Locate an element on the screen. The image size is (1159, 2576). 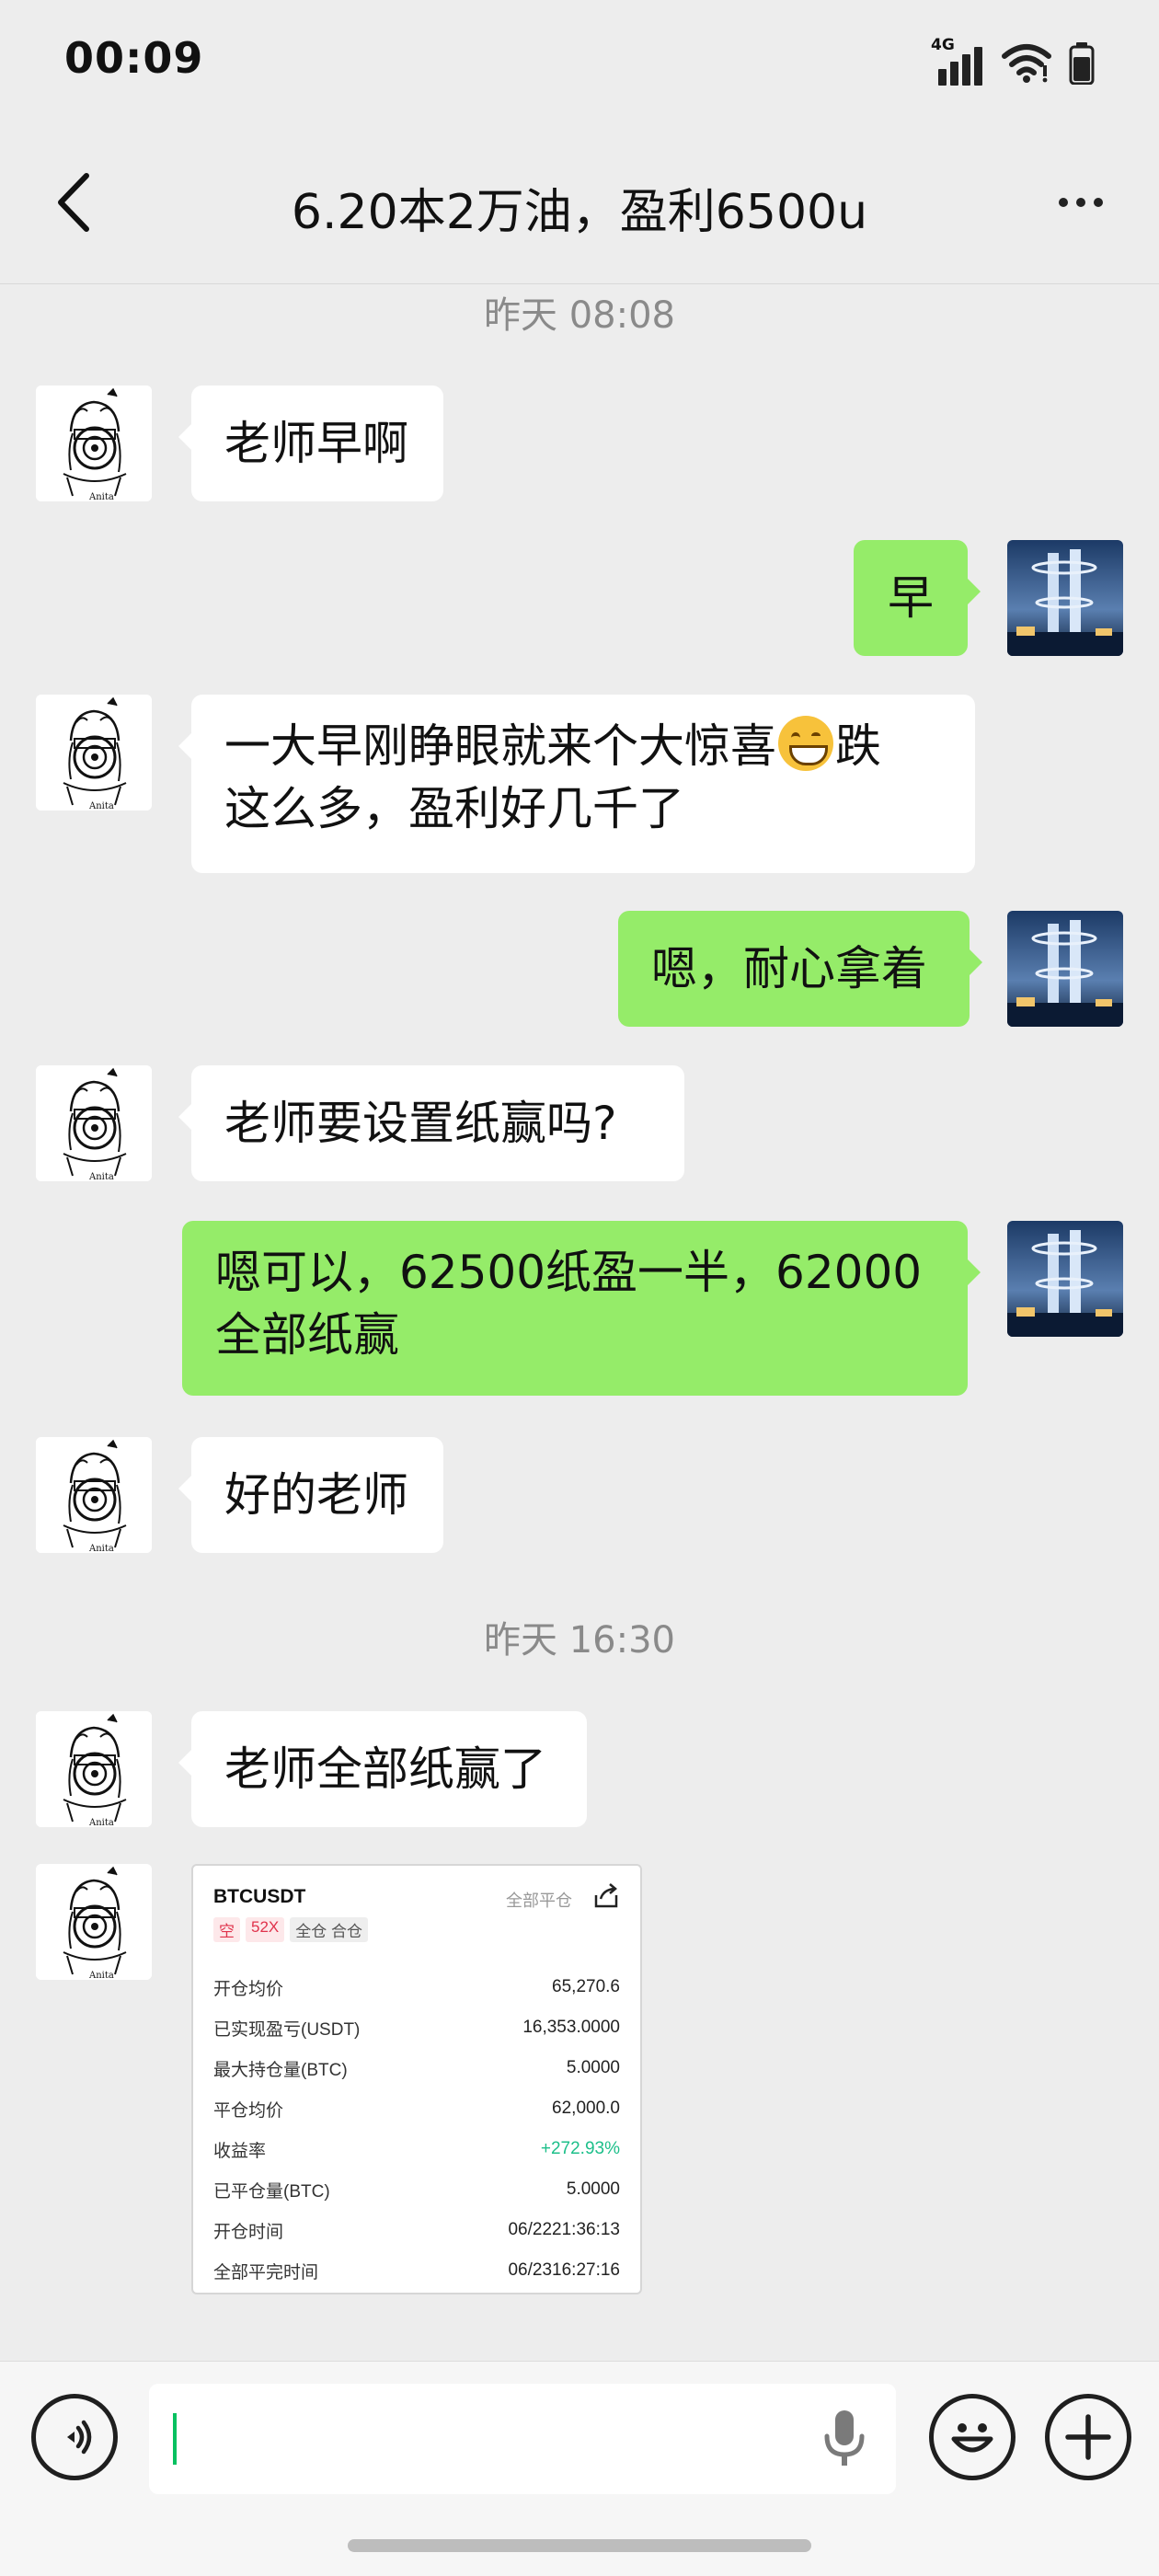
message-bubble-outgoing: 早 is located at coordinates (917, 598).